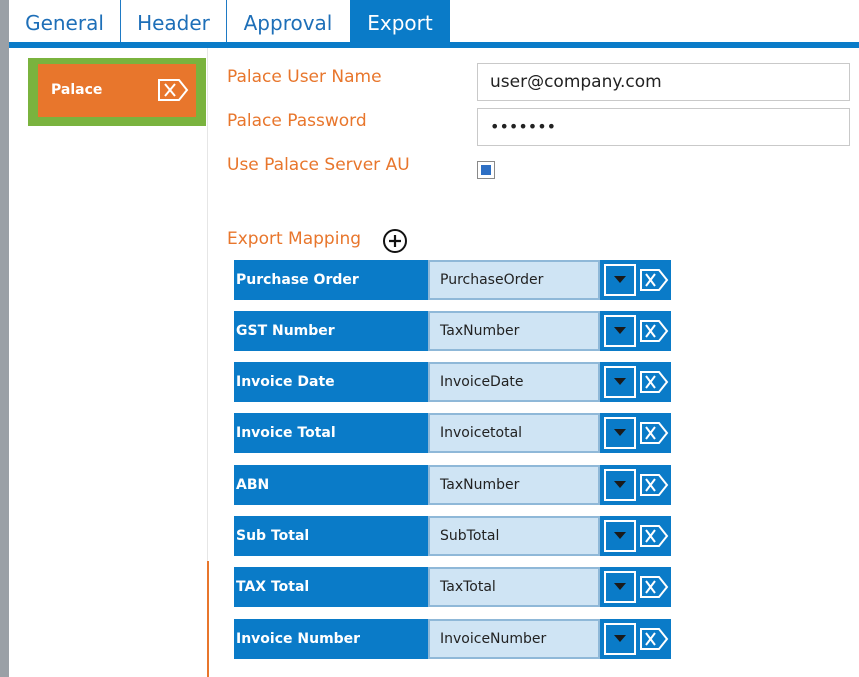 The width and height of the screenshot is (859, 677). Describe the element at coordinates (331, 536) in the screenshot. I see `mapping-field-label: Sub Total` at that location.